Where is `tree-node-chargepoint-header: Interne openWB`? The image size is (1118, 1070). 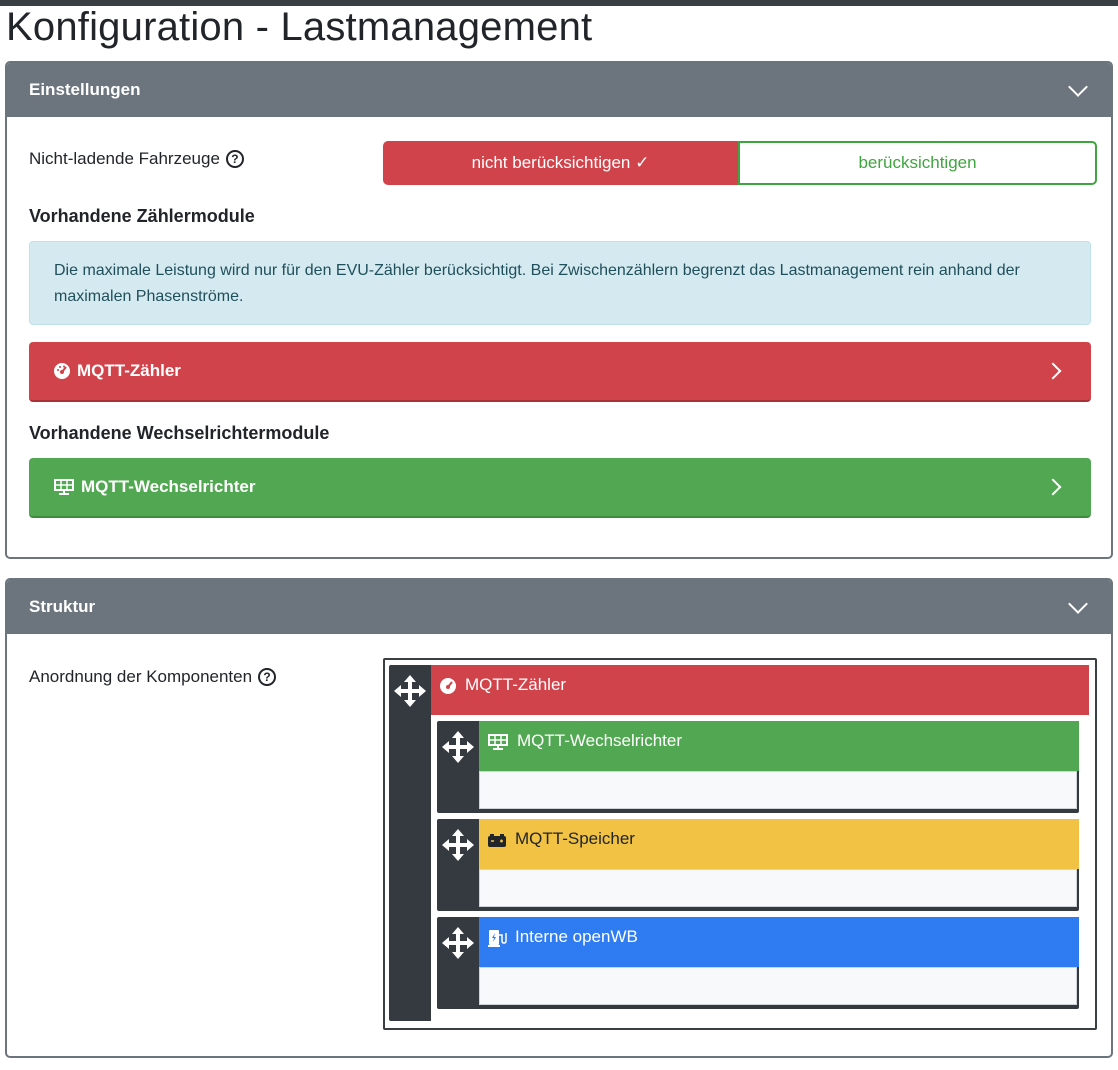 tree-node-chargepoint-header: Interne openWB is located at coordinates (779, 942).